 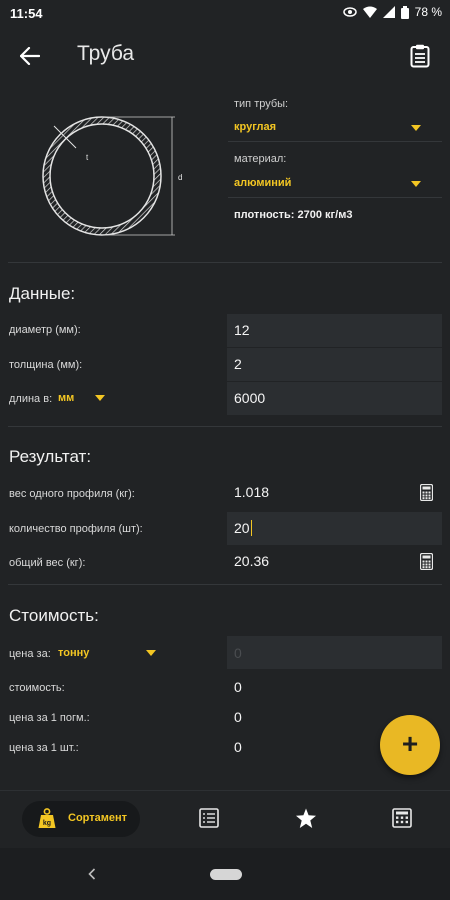 What do you see at coordinates (112, 176) in the screenshot?
I see `pipe-cross-section-icon: t d` at bounding box center [112, 176].